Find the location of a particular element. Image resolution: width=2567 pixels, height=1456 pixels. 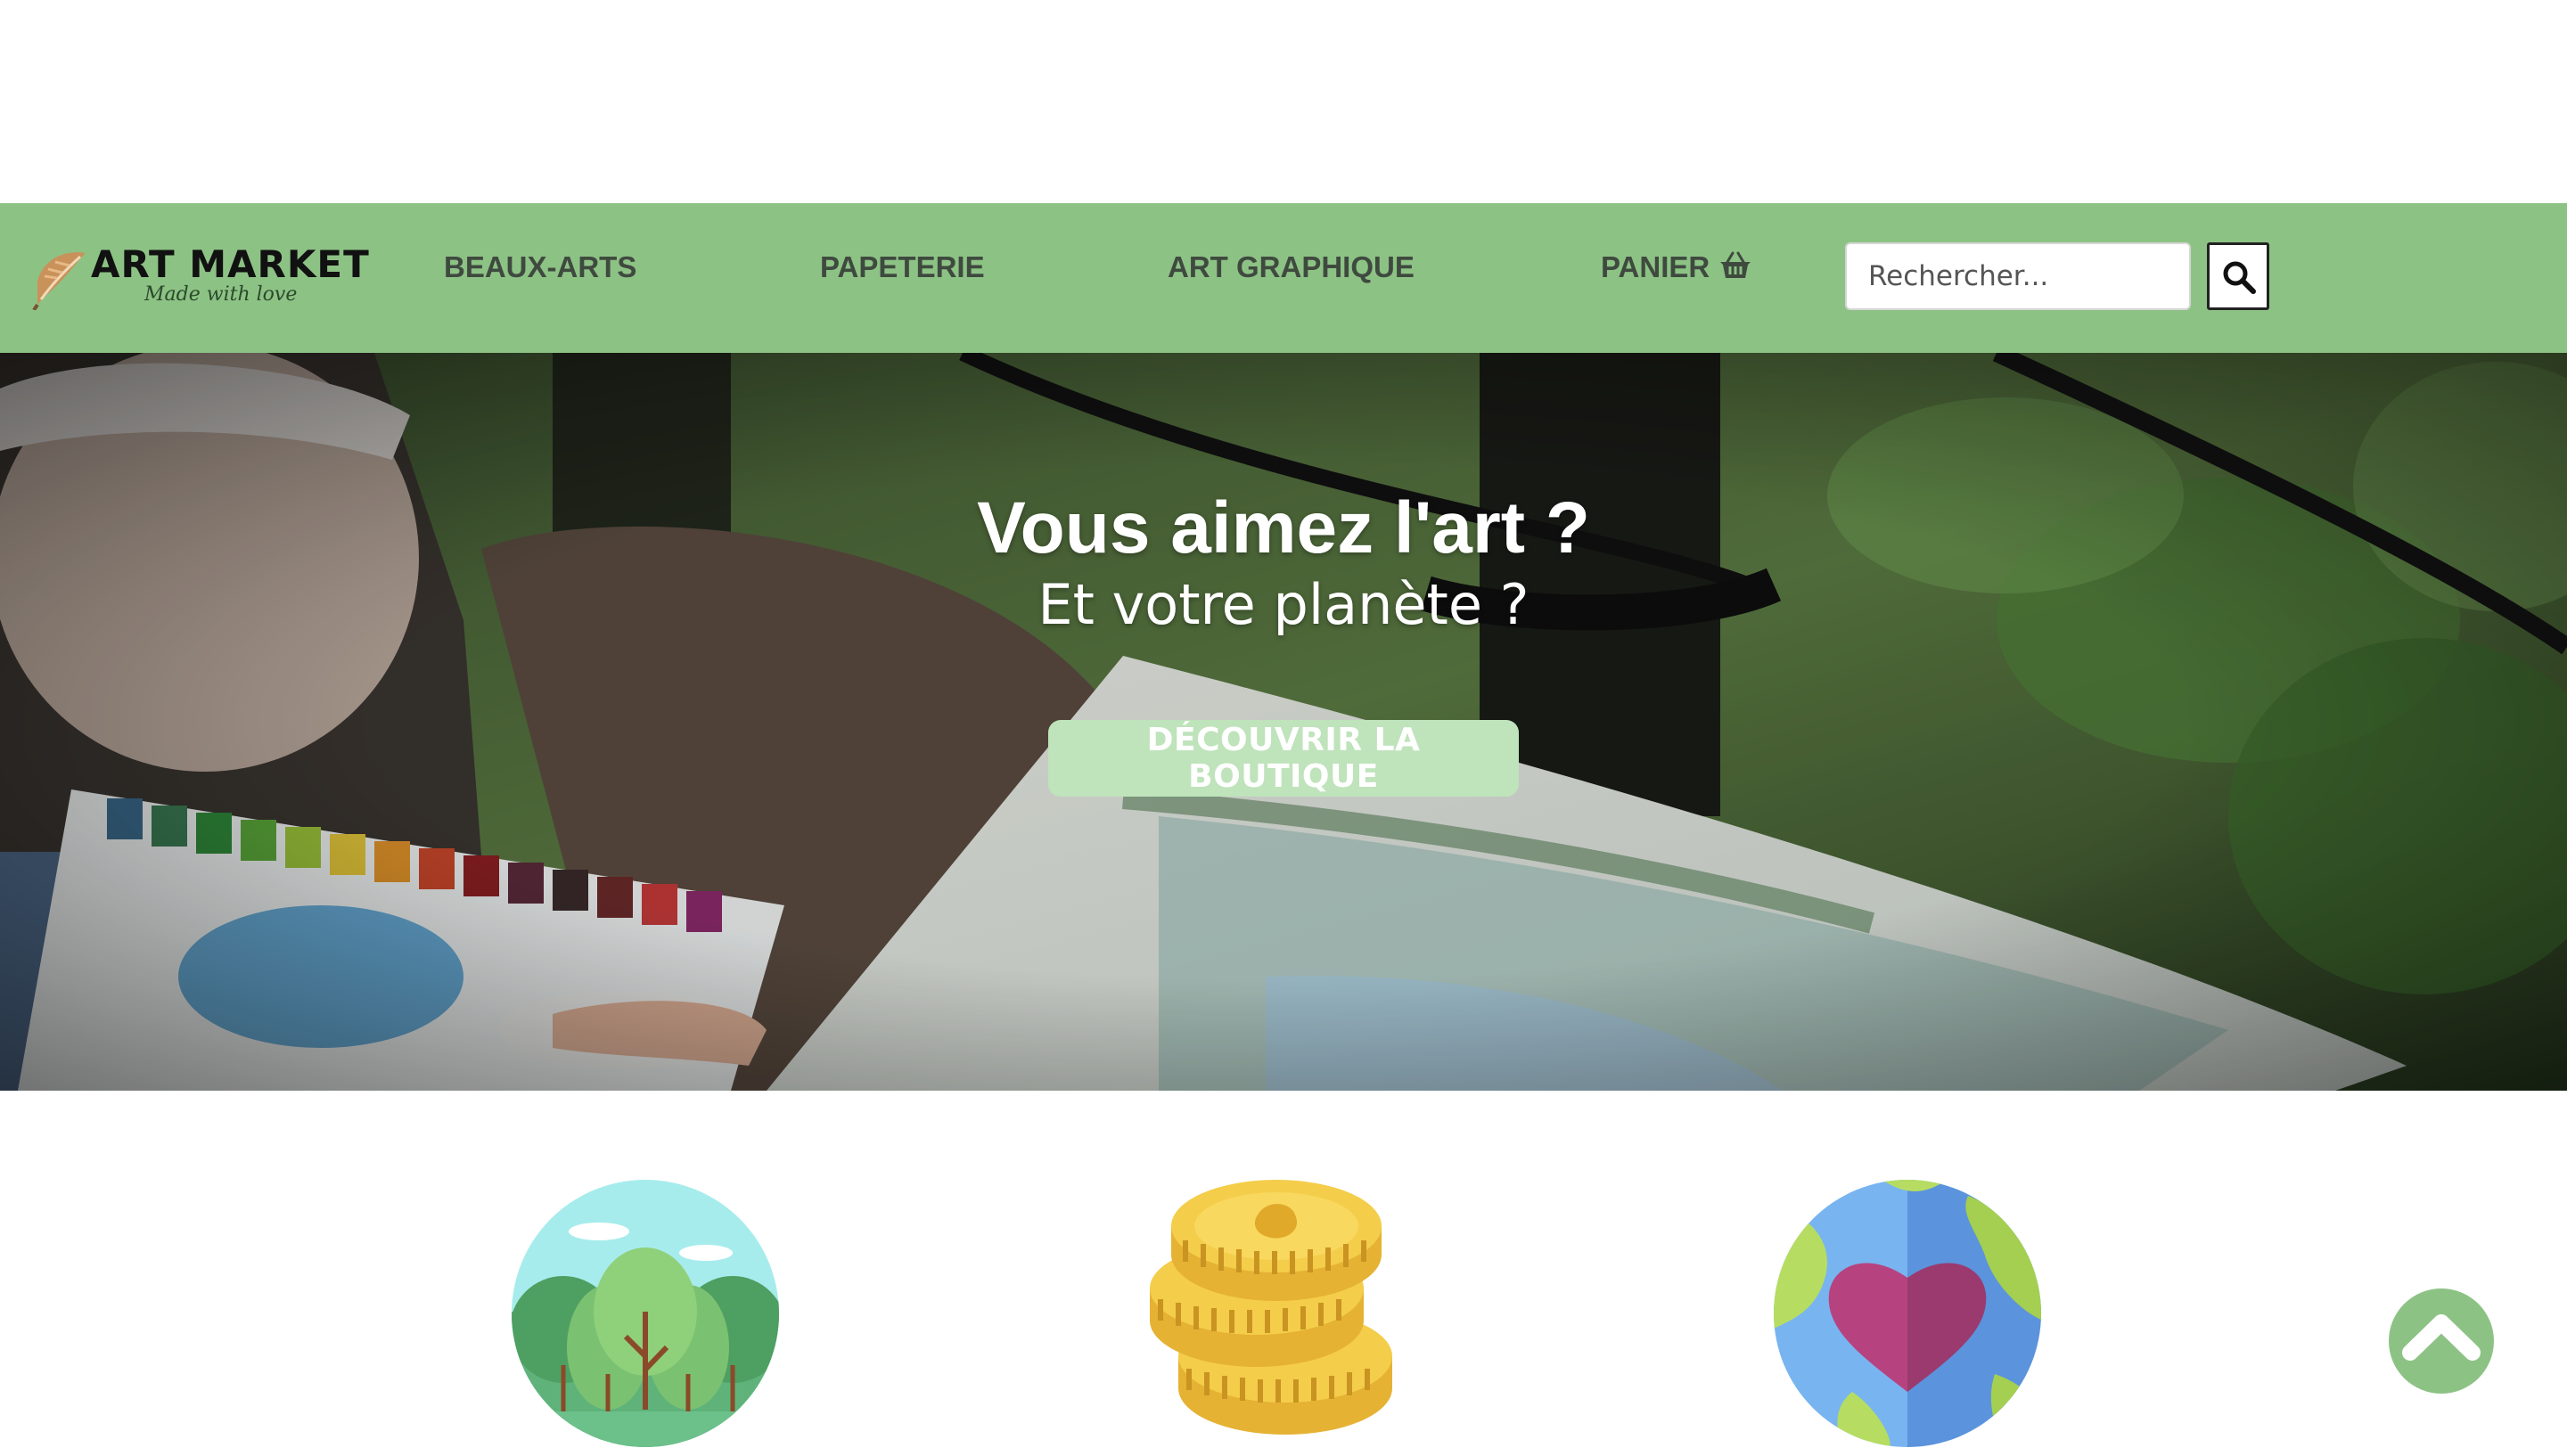

feature-heart-earth is located at coordinates (1908, 1313).